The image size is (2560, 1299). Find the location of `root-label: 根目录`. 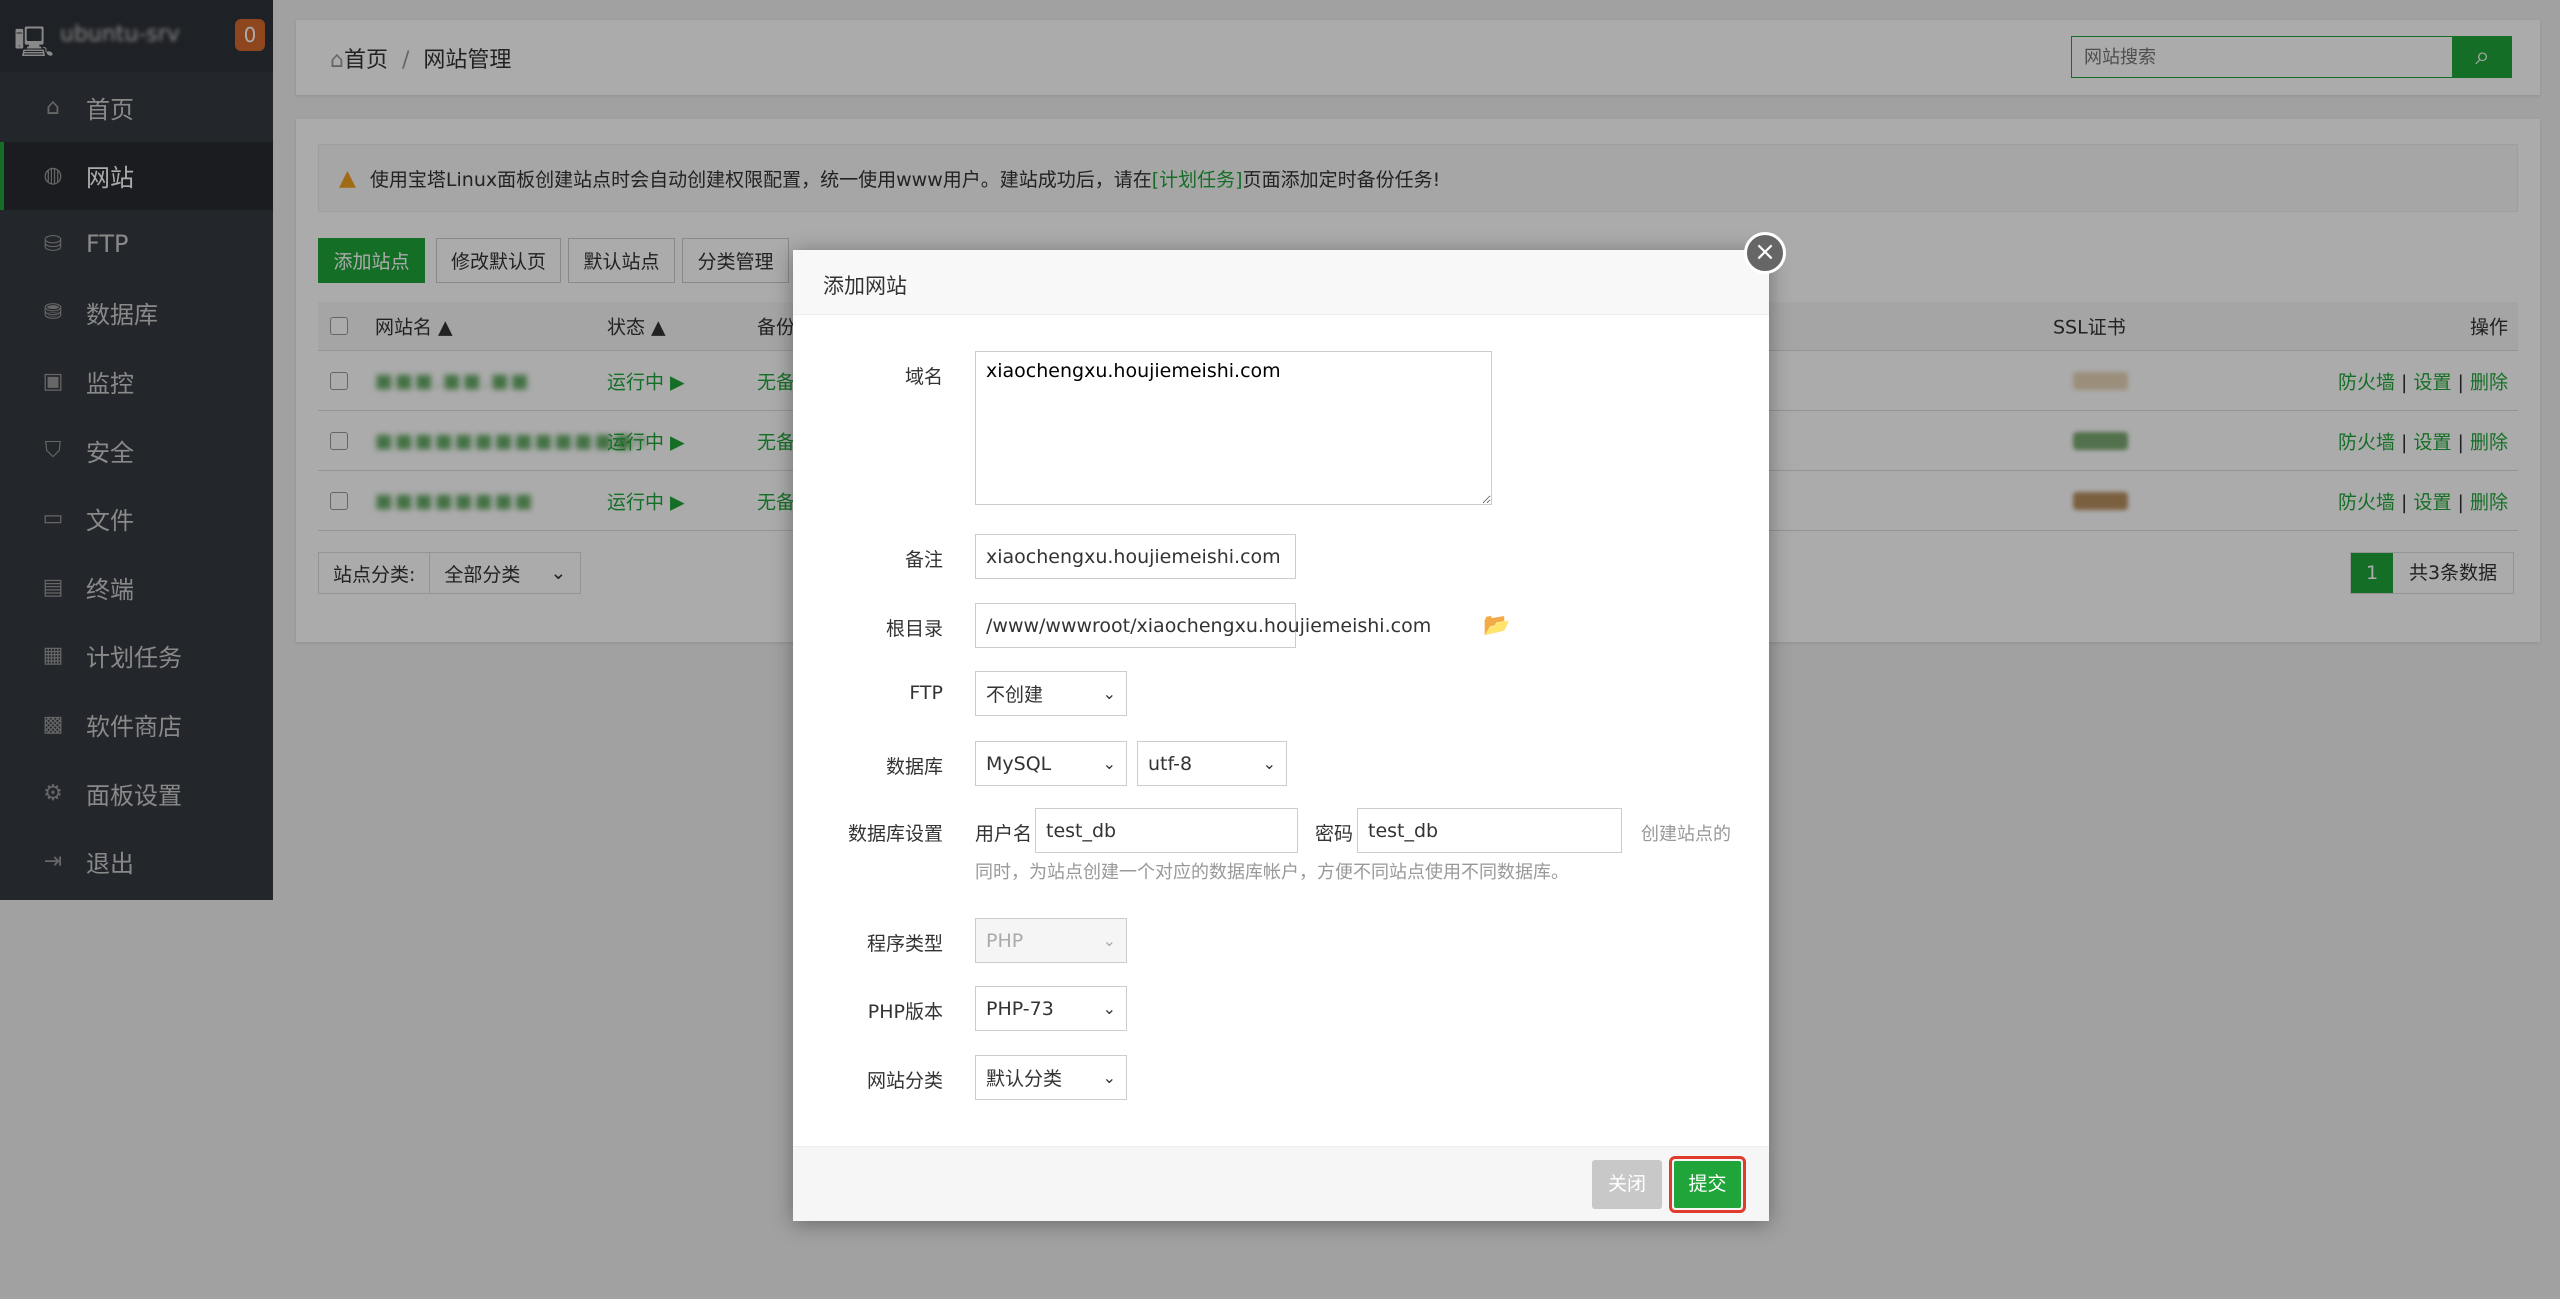

root-label: 根目录 is located at coordinates (914, 629).